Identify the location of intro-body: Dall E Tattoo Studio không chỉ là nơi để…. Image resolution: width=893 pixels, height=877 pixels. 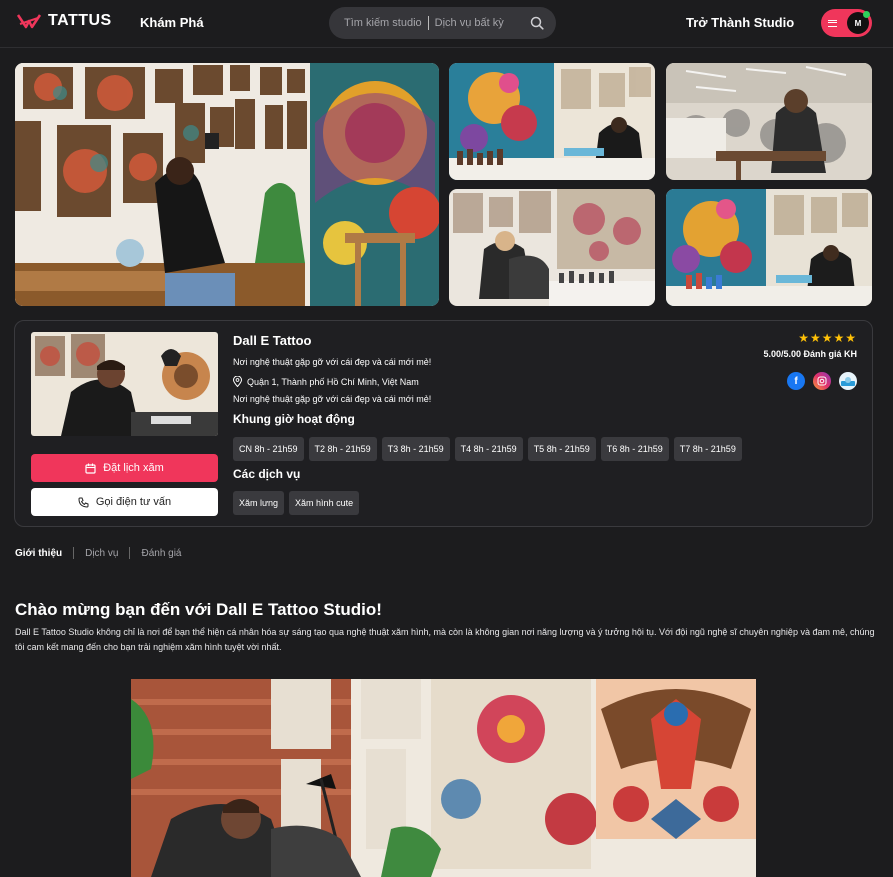
(445, 639).